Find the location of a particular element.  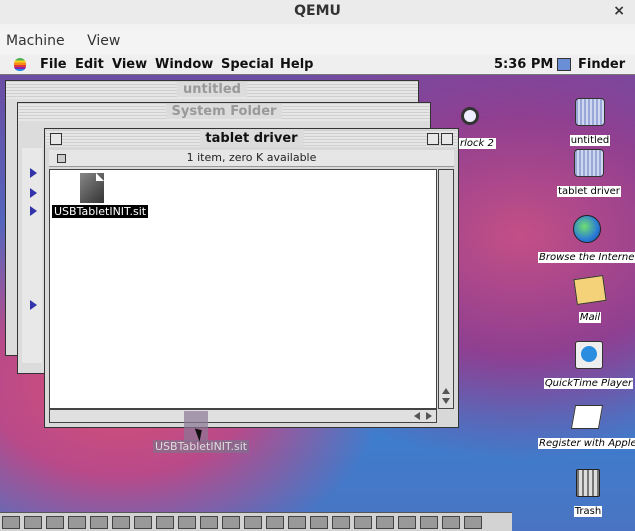

desktop-label: QuickTime Player is located at coordinates (588, 383).